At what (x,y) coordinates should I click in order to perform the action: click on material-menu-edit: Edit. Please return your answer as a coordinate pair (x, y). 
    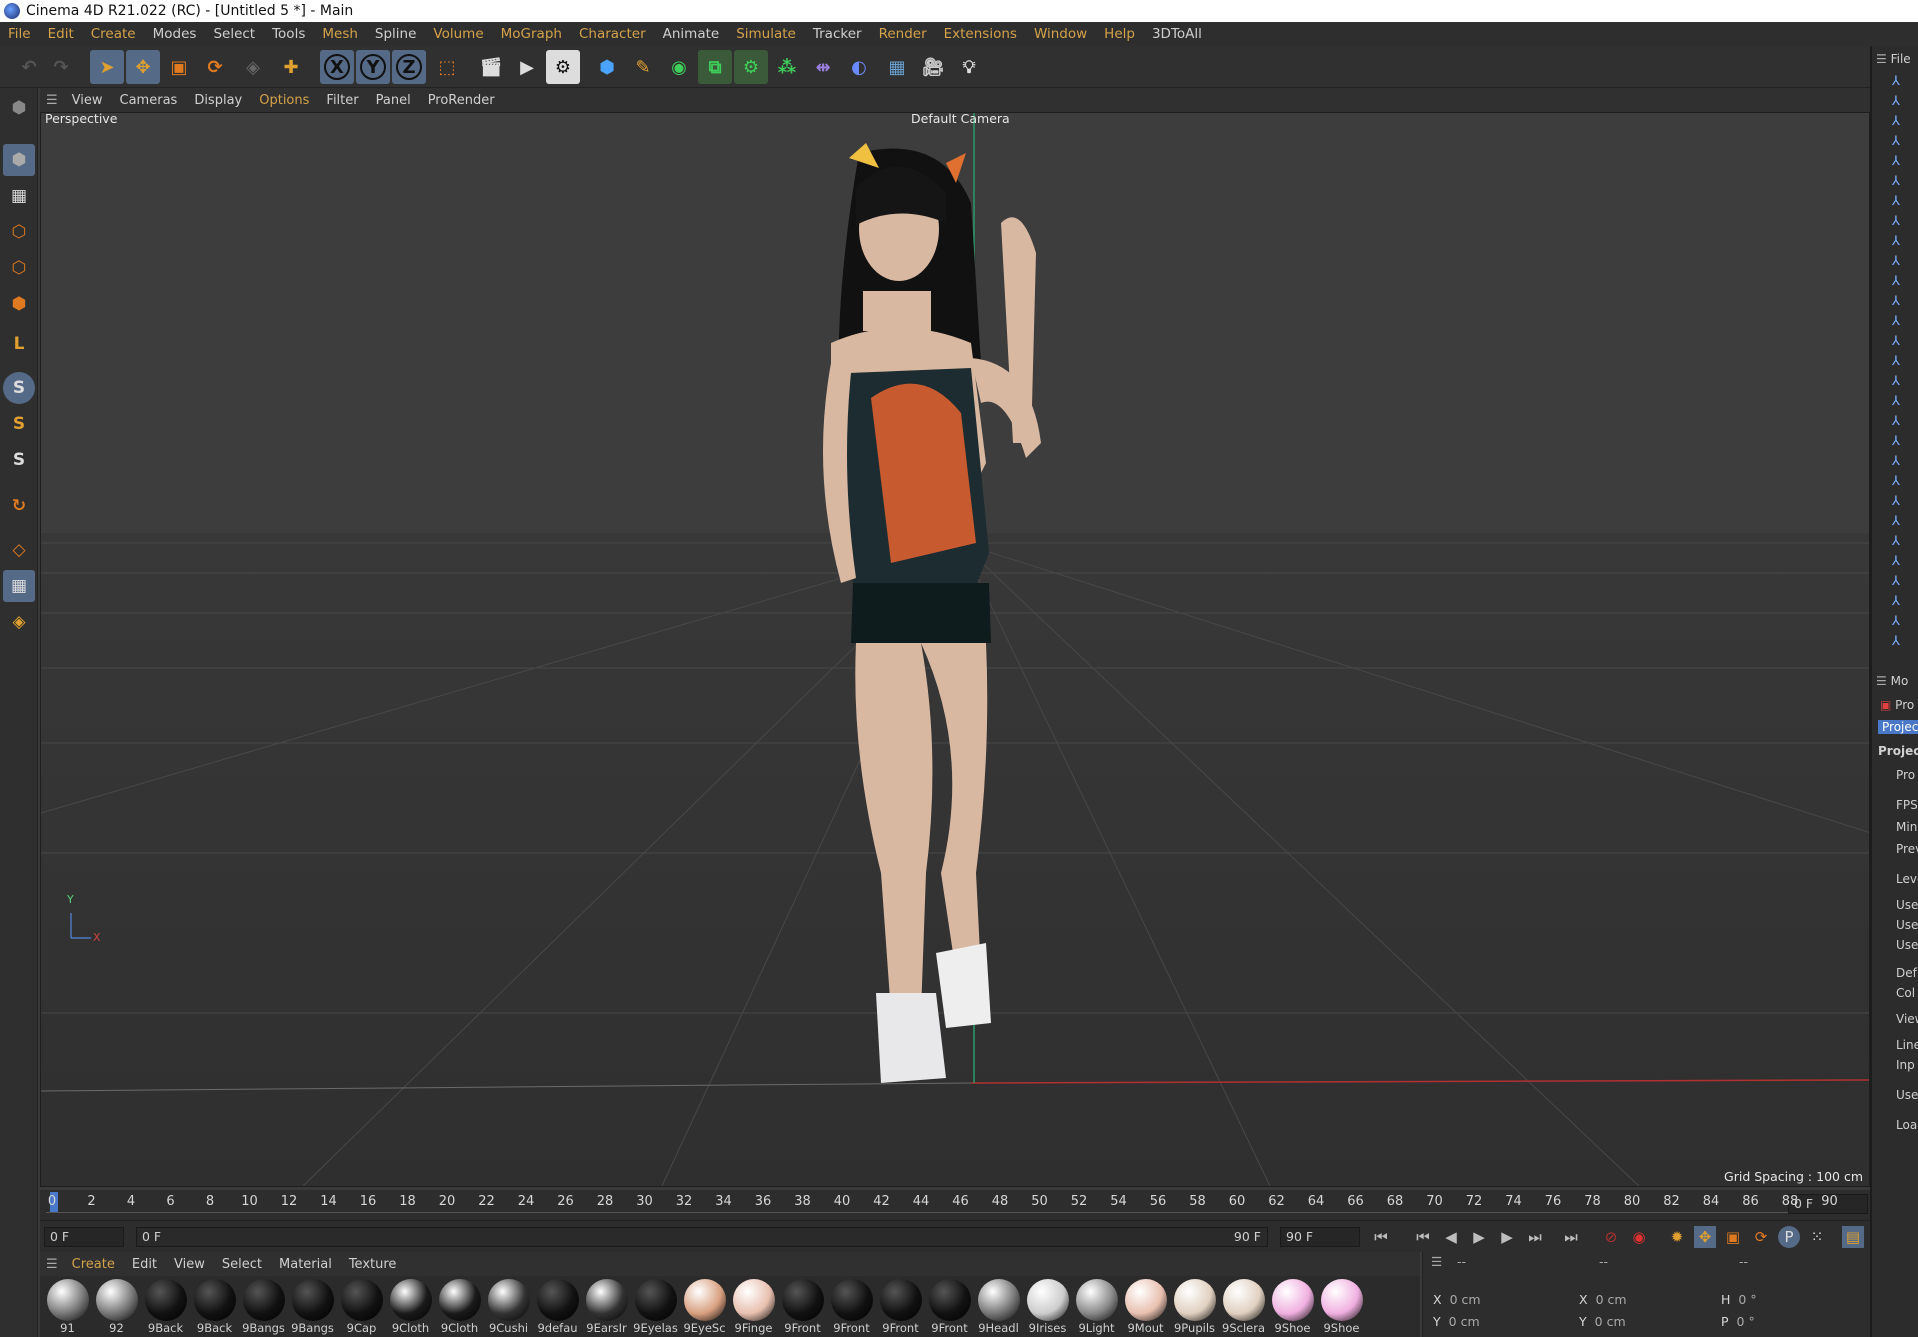
    Looking at the image, I should click on (144, 1264).